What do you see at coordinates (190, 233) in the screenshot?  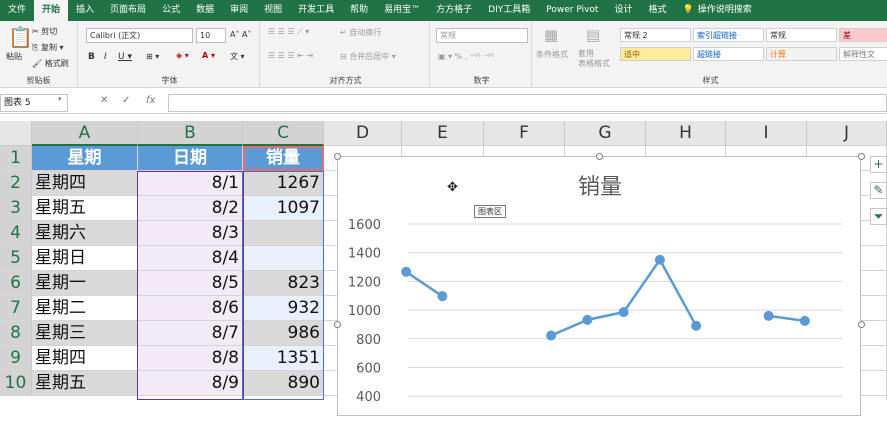 I see `table-cell: 8/3` at bounding box center [190, 233].